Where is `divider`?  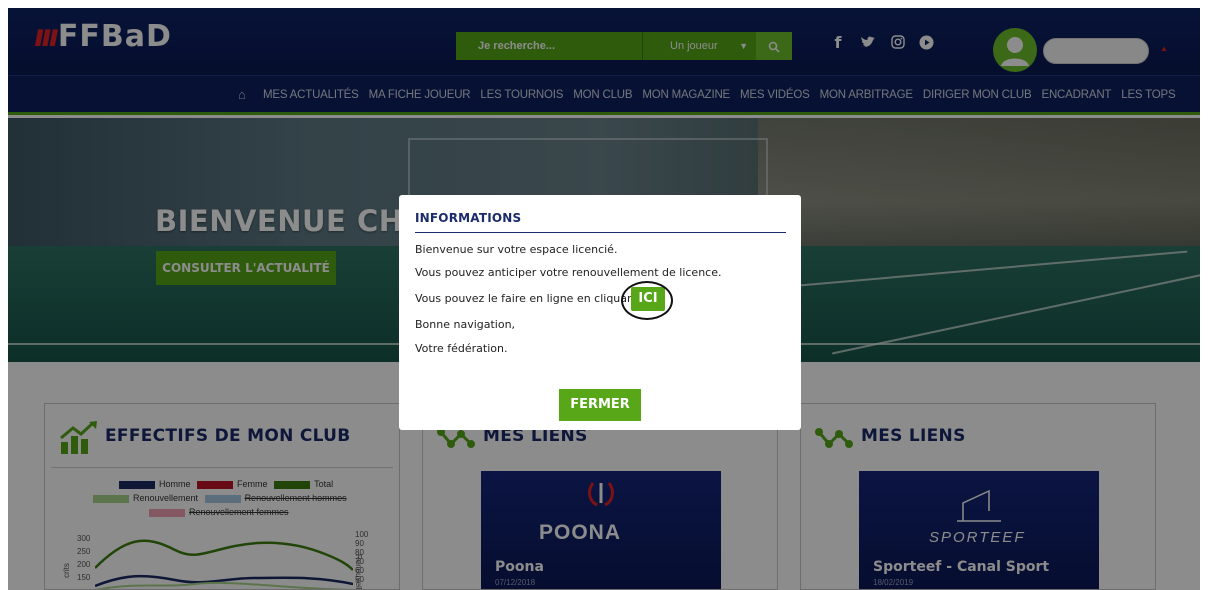 divider is located at coordinates (600, 232).